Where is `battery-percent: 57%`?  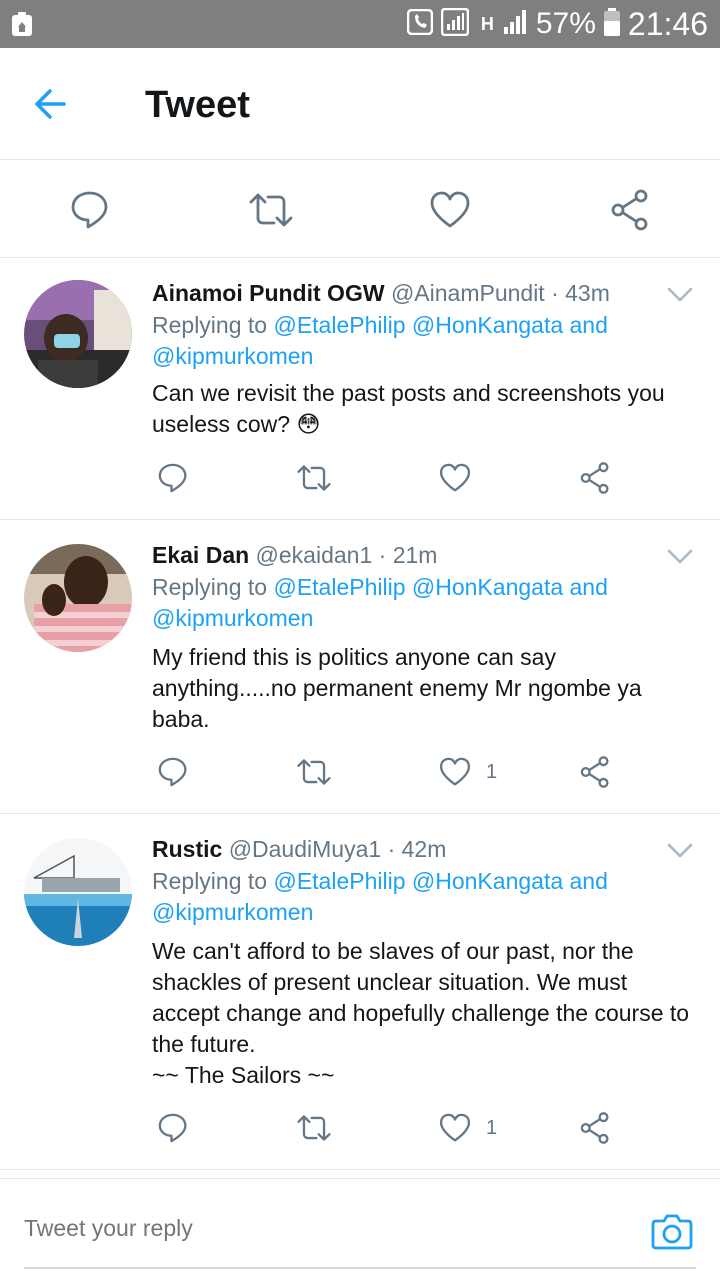 battery-percent: 57% is located at coordinates (565, 23).